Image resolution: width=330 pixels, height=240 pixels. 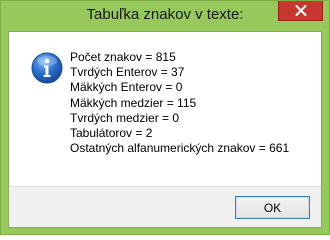 What do you see at coordinates (165, 16) in the screenshot?
I see `title-bar: Tabuľka znakov v texte:` at bounding box center [165, 16].